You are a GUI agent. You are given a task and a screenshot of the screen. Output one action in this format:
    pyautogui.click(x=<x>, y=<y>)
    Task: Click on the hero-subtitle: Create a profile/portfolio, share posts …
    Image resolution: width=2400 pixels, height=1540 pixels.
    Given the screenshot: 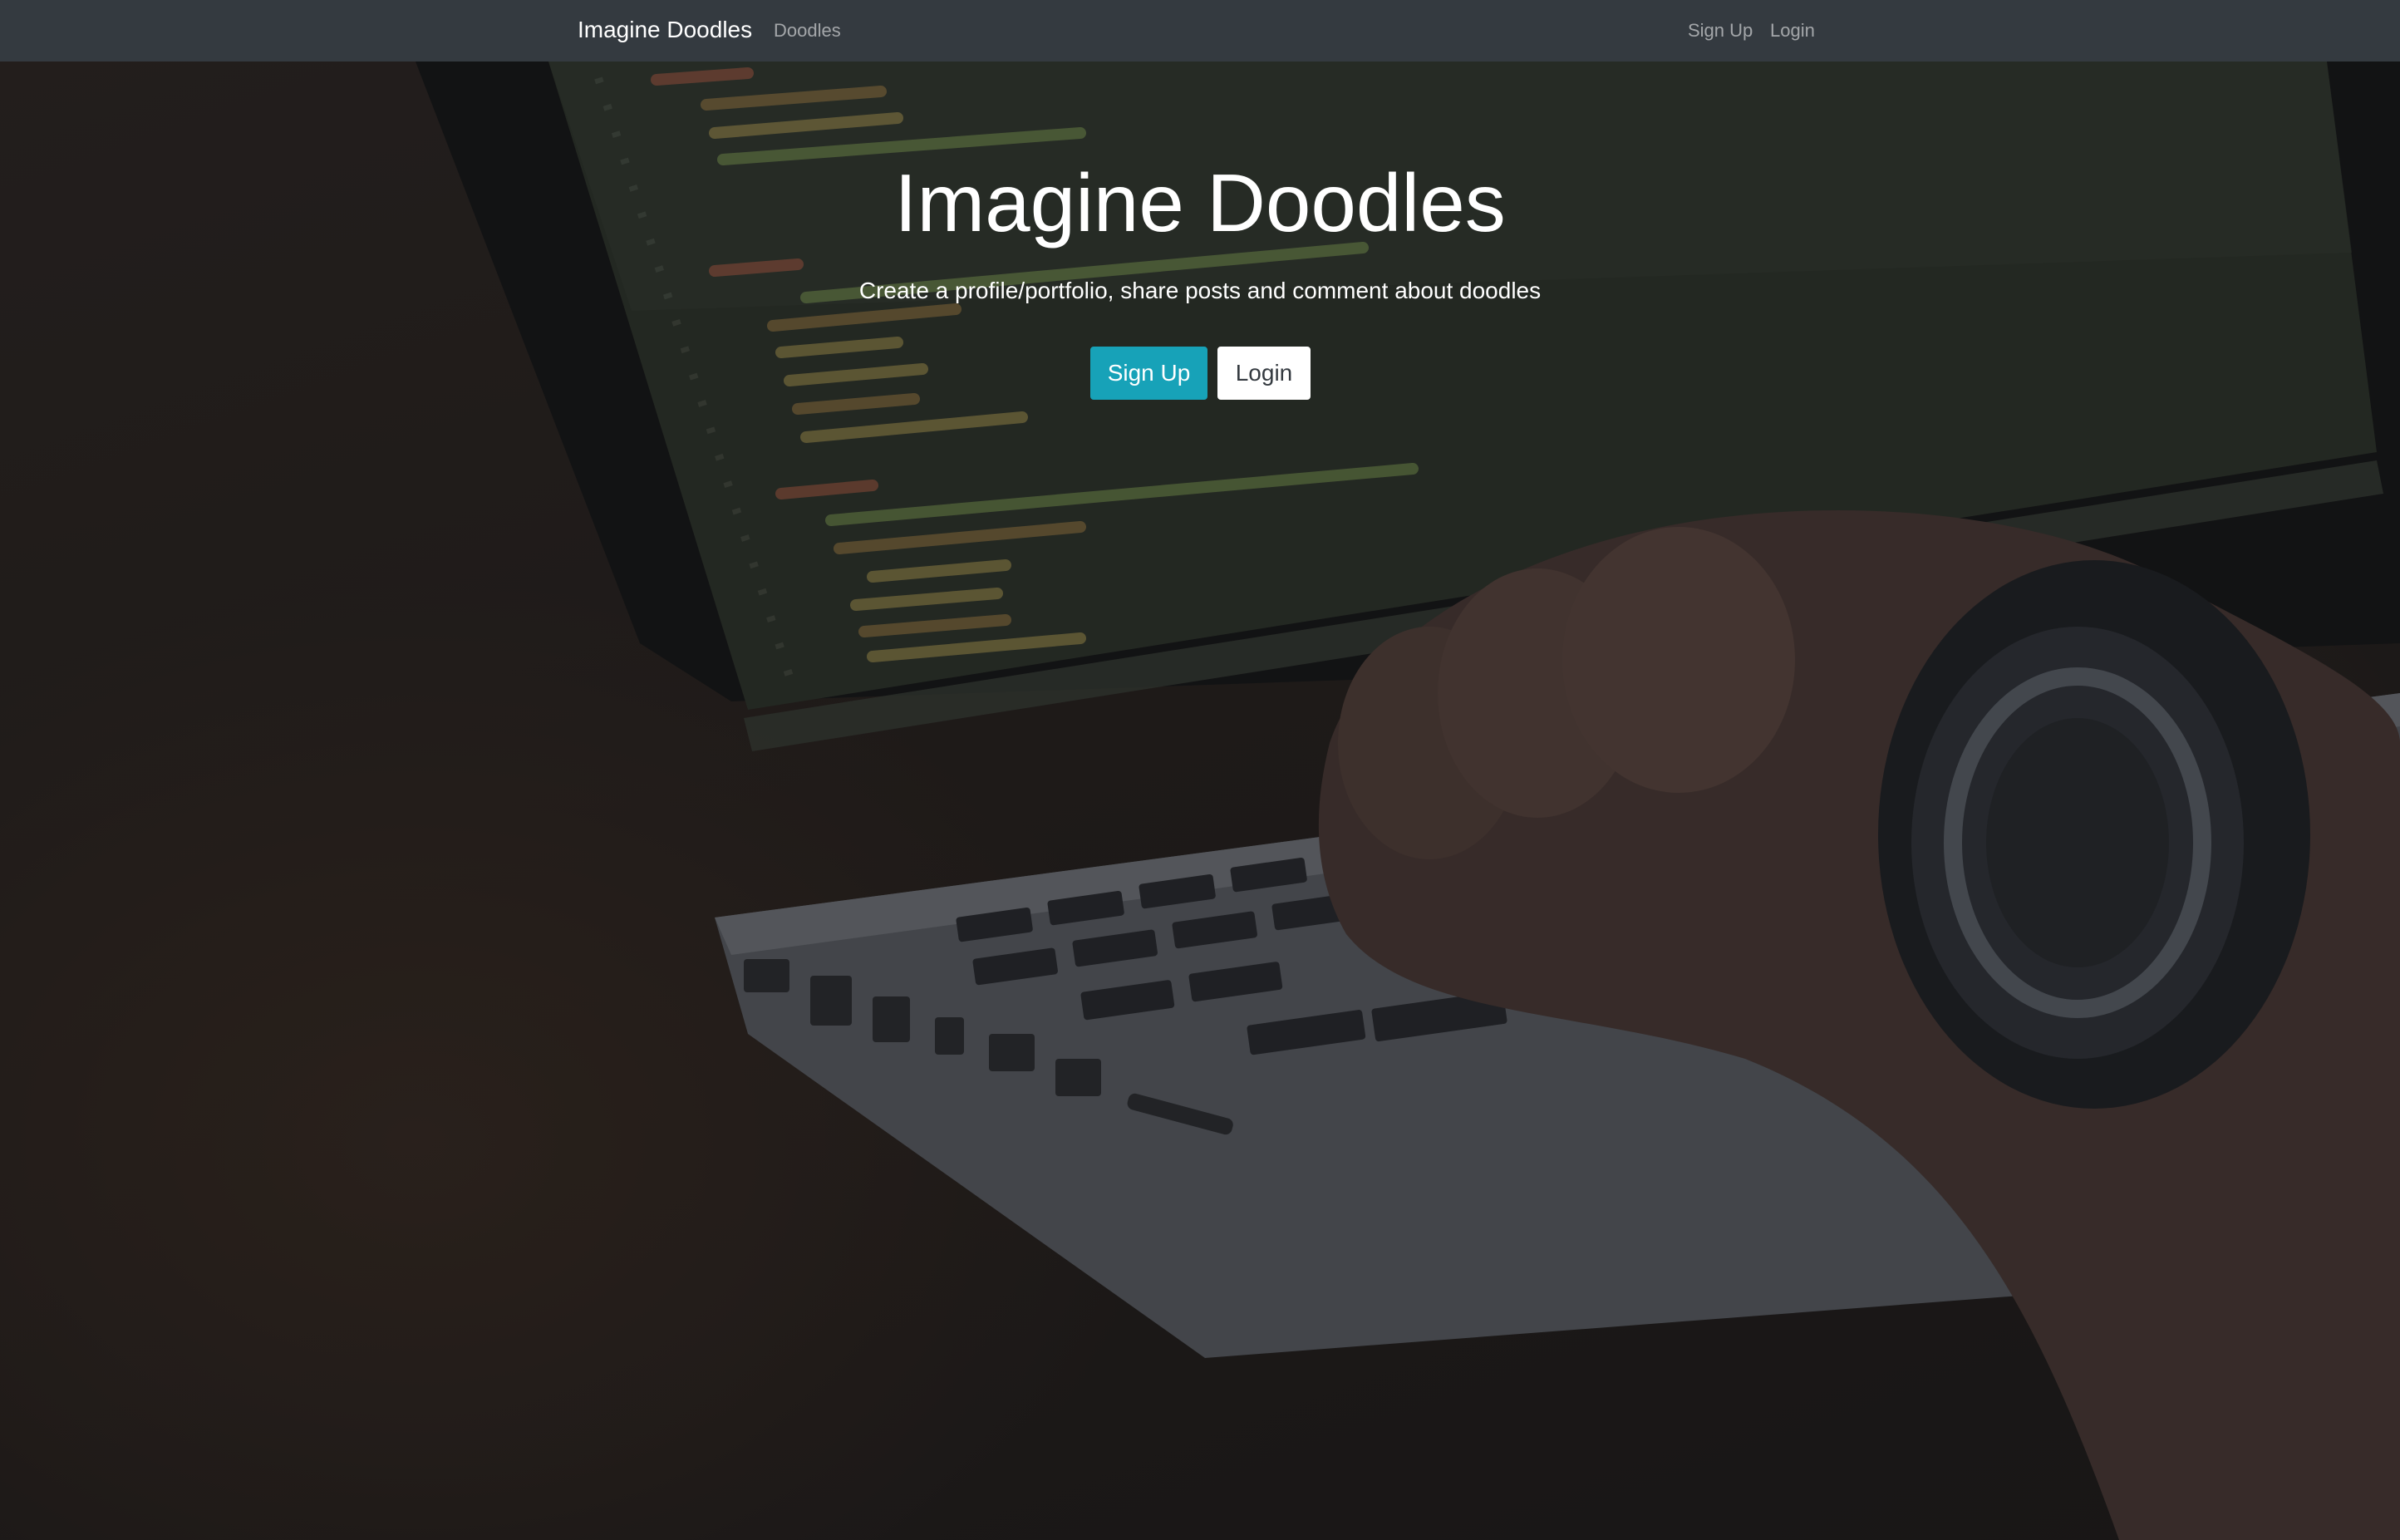 What is the action you would take?
    pyautogui.click(x=1200, y=290)
    